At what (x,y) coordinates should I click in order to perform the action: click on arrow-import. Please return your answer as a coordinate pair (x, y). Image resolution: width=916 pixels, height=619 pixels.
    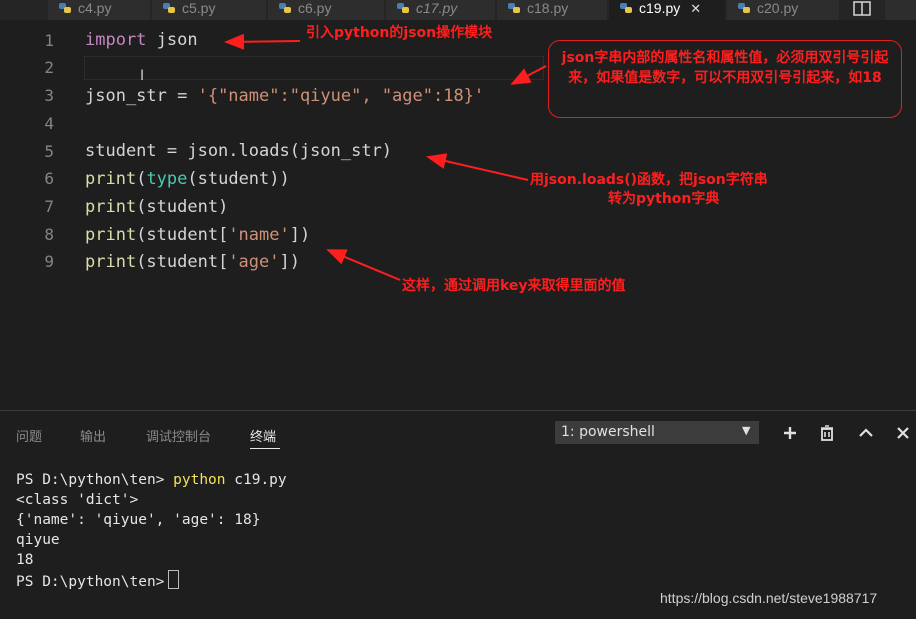
    Looking at the image, I should click on (262, 41).